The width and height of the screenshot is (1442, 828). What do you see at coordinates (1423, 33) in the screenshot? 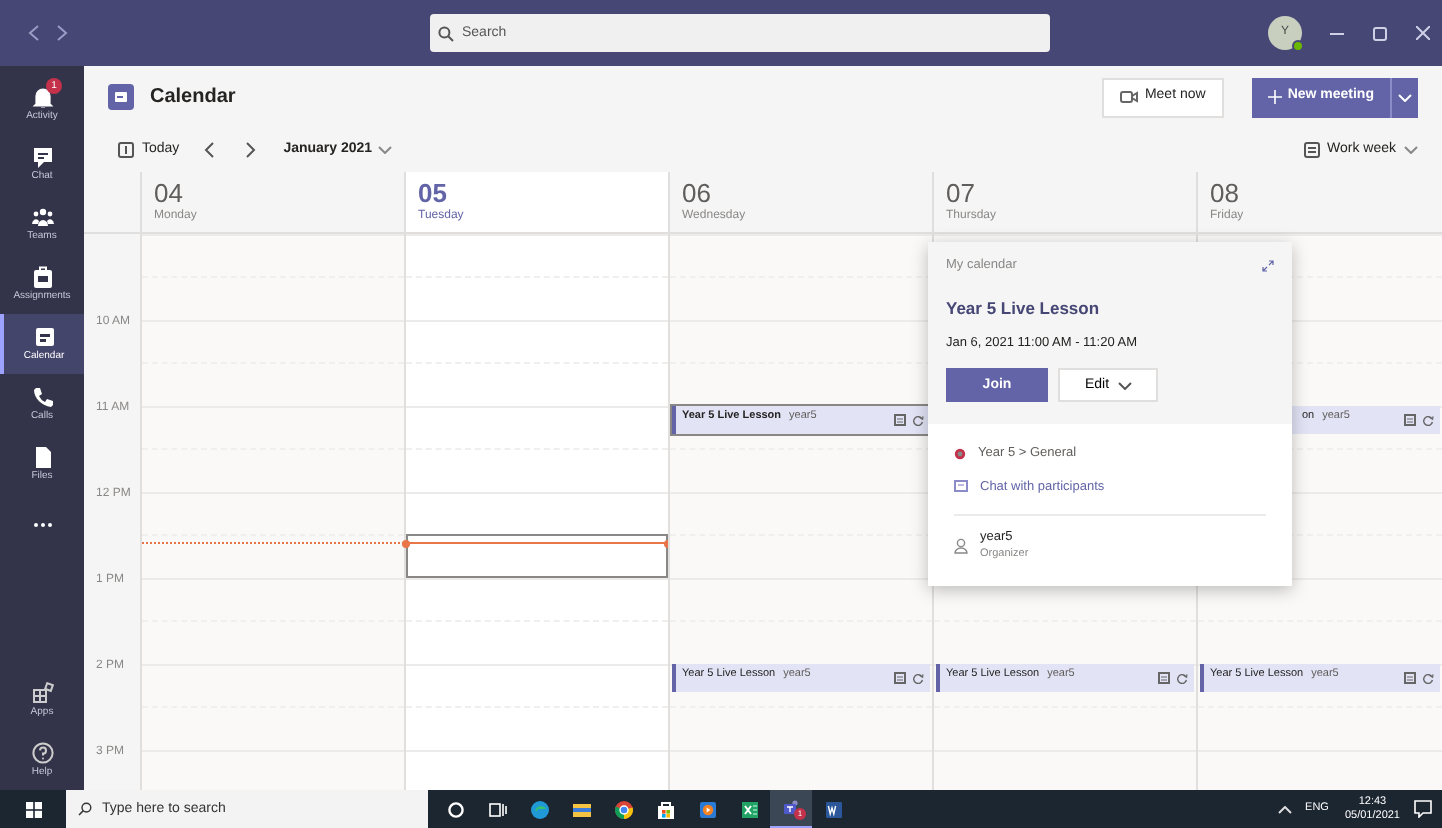
I see `close-icon` at bounding box center [1423, 33].